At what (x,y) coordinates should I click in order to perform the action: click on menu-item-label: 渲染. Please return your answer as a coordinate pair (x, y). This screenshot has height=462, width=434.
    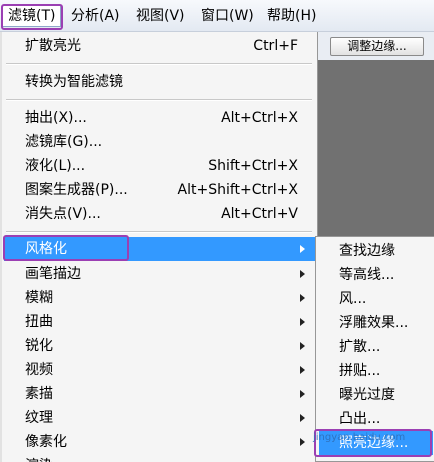
    Looking at the image, I should click on (39, 458).